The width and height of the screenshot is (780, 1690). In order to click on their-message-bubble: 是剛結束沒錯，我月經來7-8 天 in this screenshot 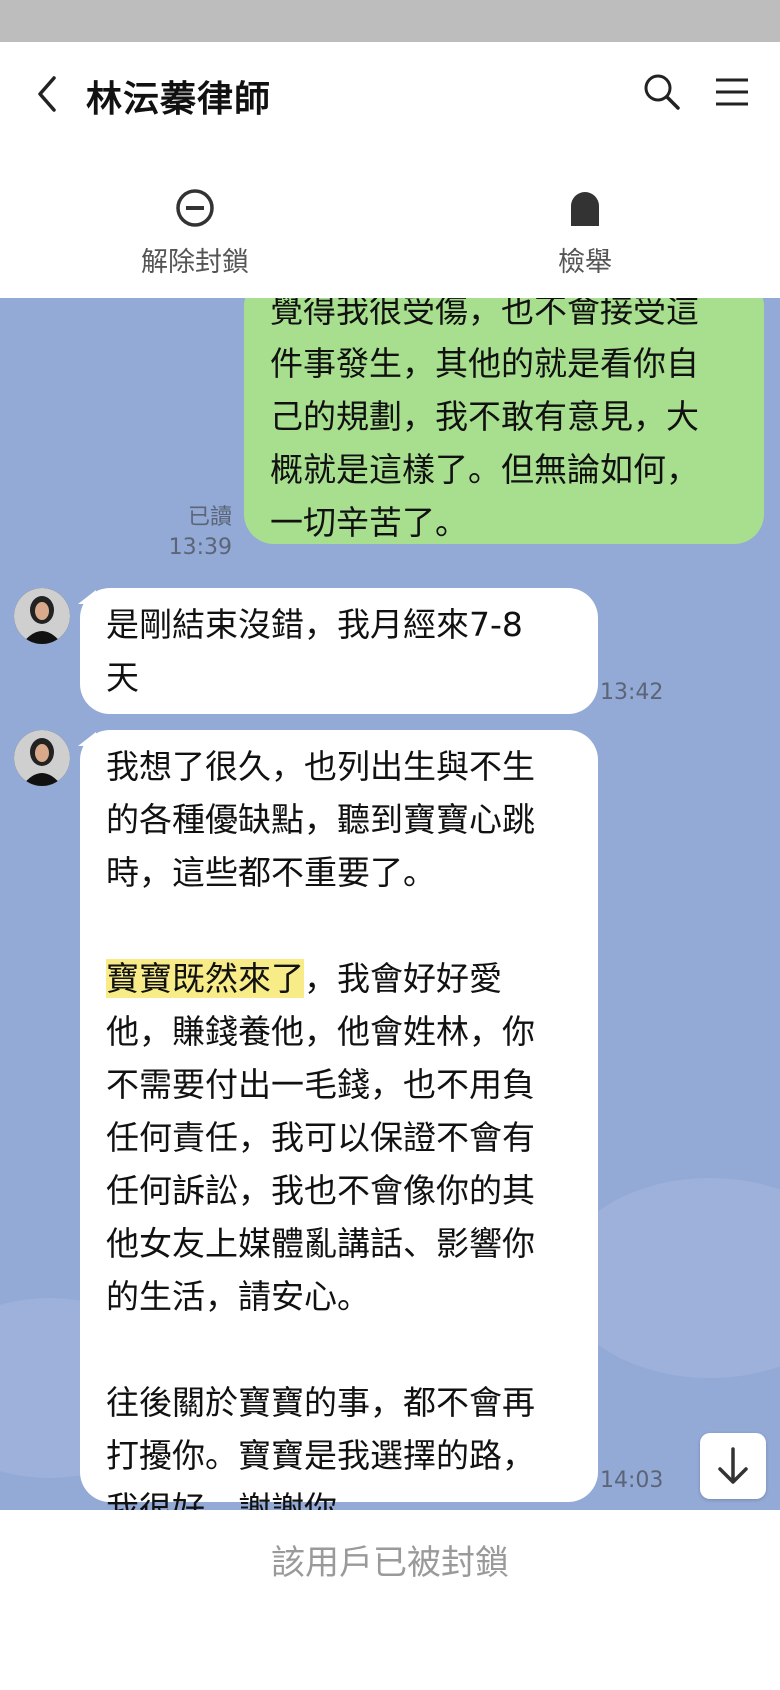, I will do `click(339, 651)`.